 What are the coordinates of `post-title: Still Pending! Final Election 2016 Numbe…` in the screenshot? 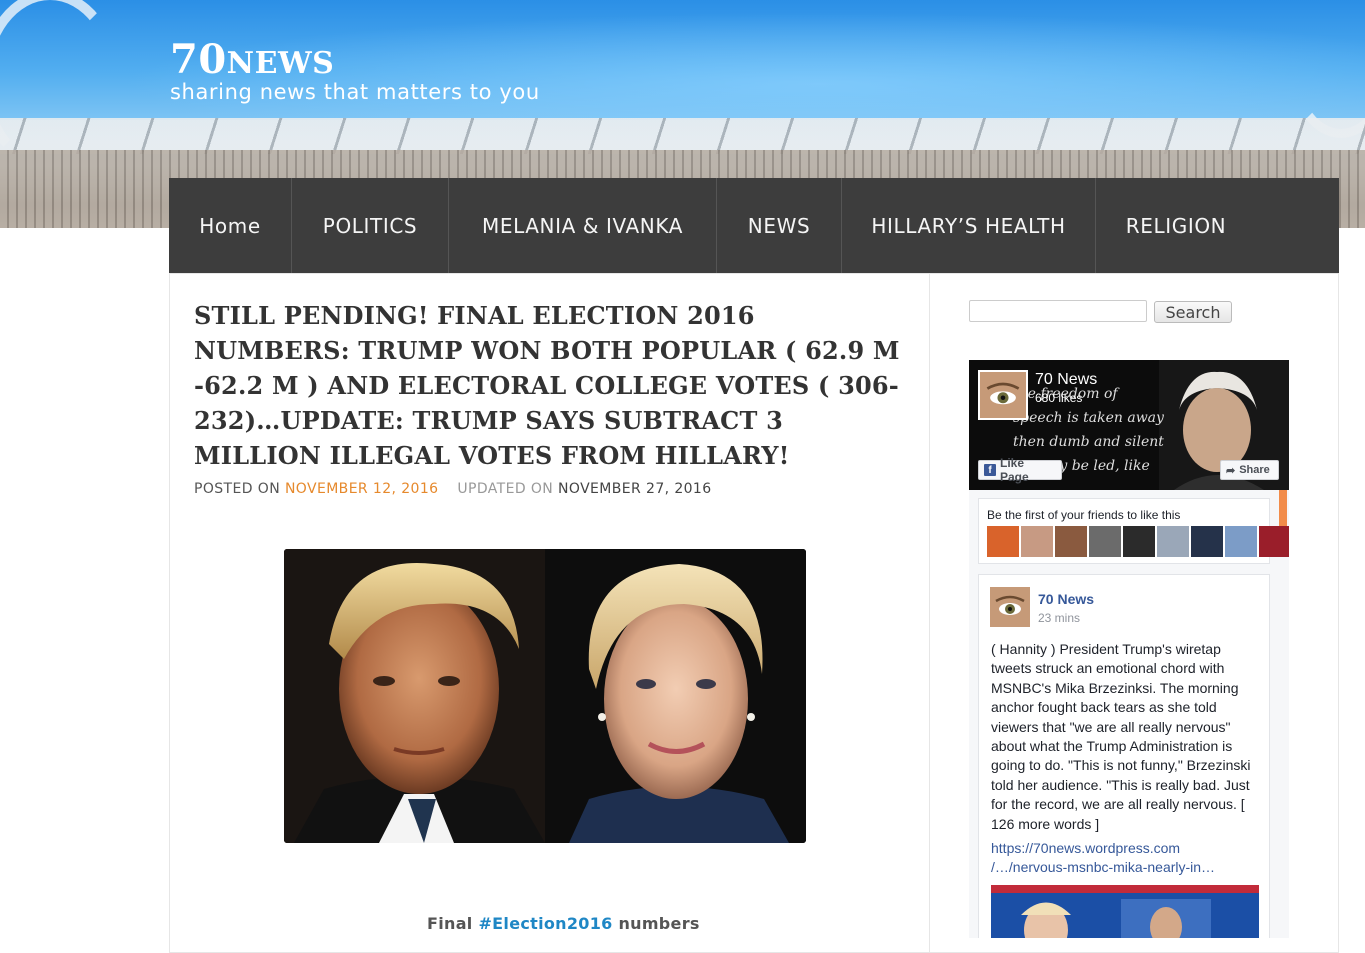 It's located at (547, 385).